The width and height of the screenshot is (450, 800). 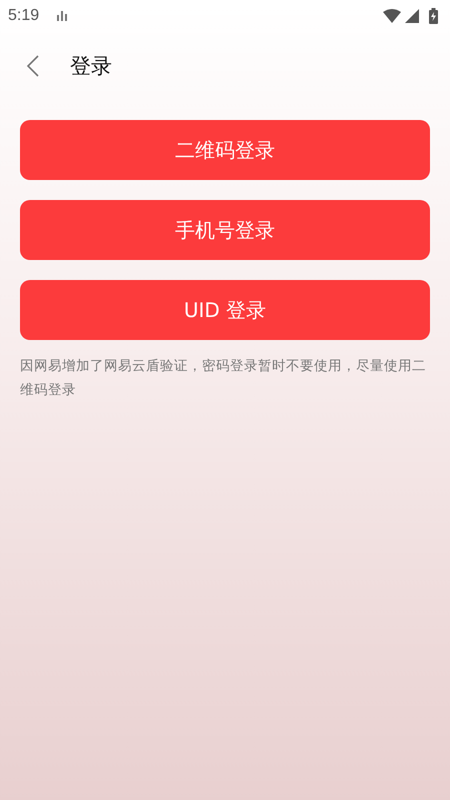 I want to click on cell-signal-icon, so click(x=412, y=16).